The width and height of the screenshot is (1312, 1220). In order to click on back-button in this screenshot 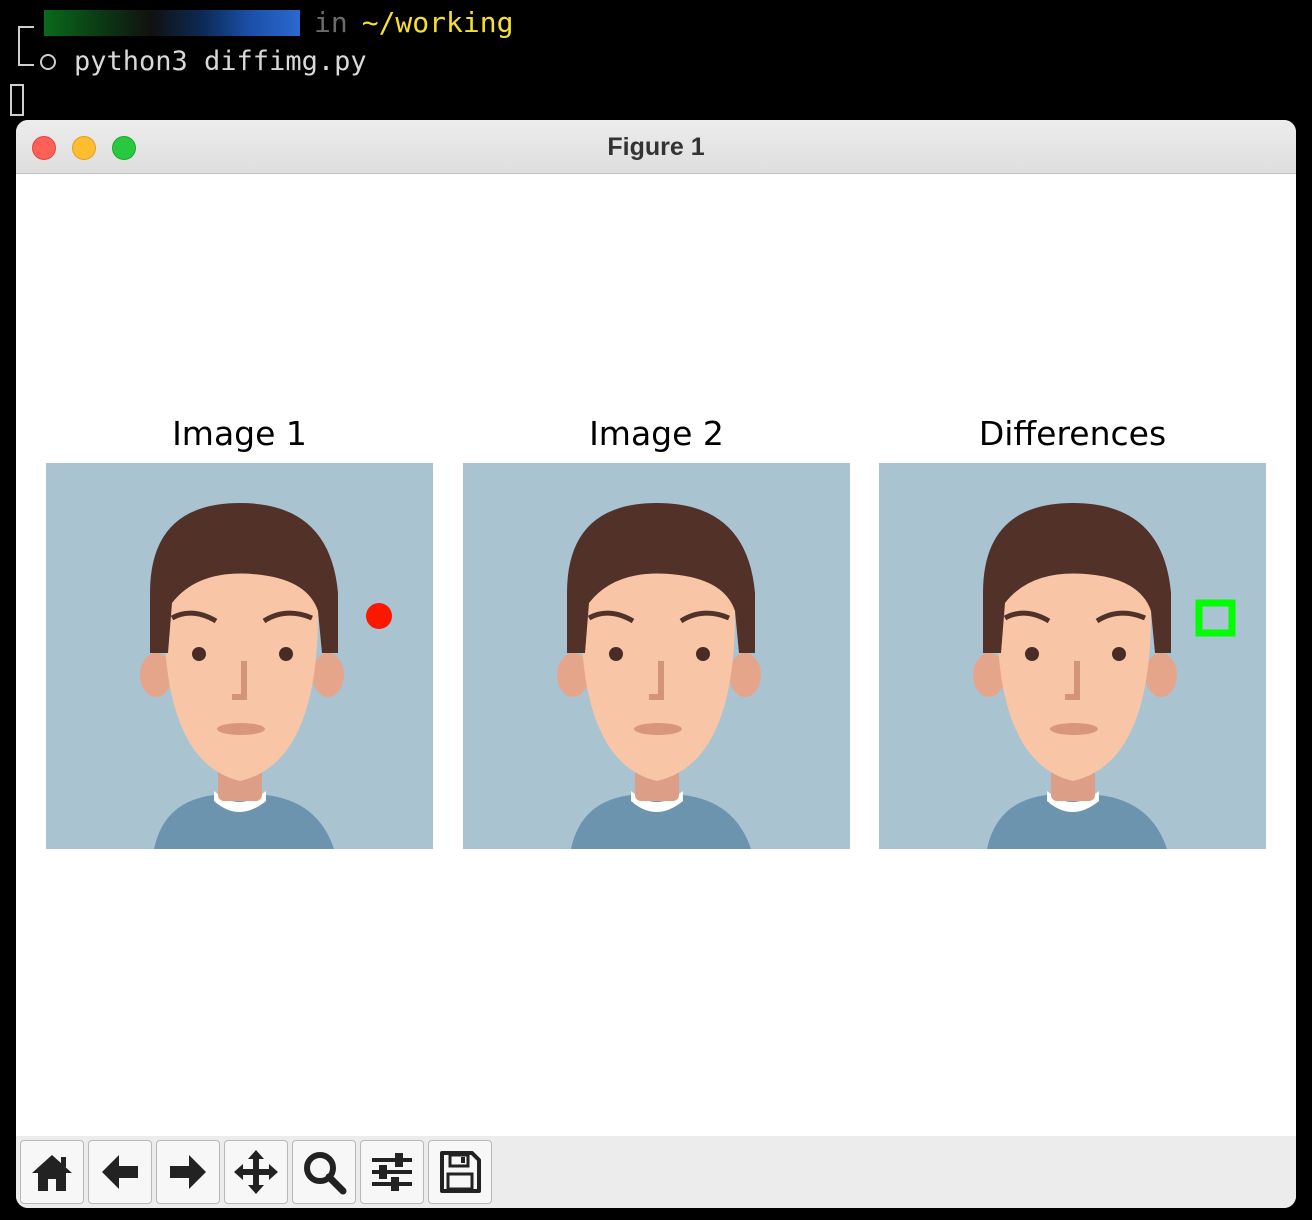, I will do `click(120, 1172)`.